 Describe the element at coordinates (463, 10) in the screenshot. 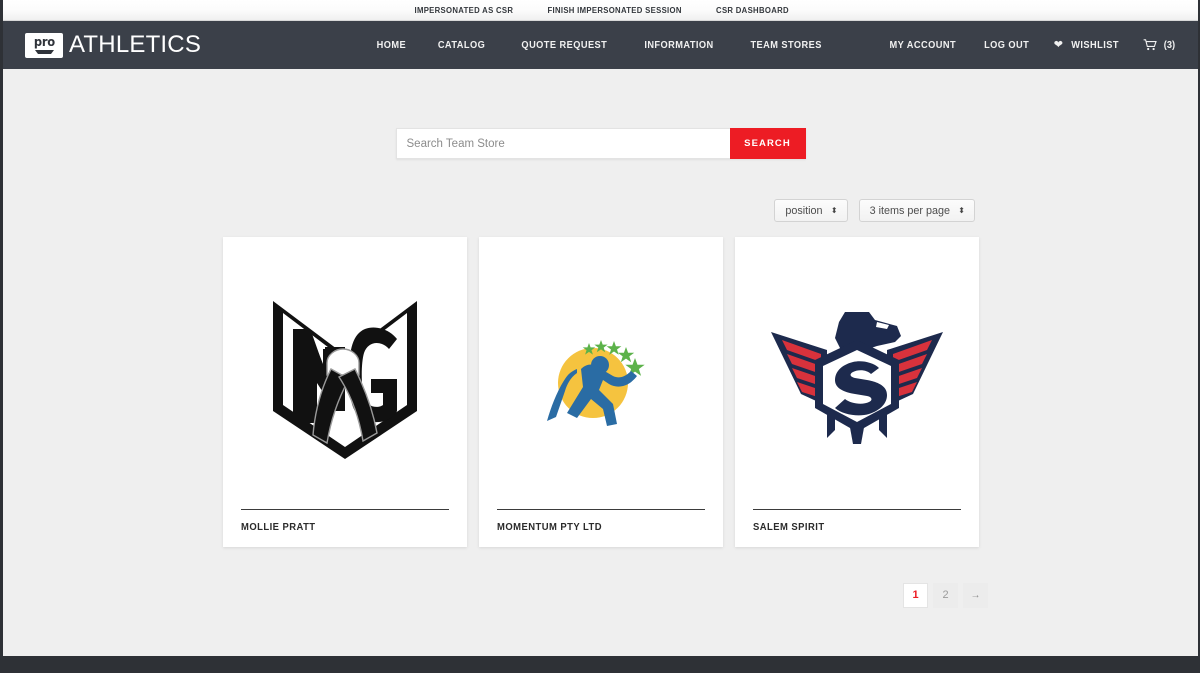

I see `impersonated-as-csr-link: IMPERSONATED AS CSR` at that location.